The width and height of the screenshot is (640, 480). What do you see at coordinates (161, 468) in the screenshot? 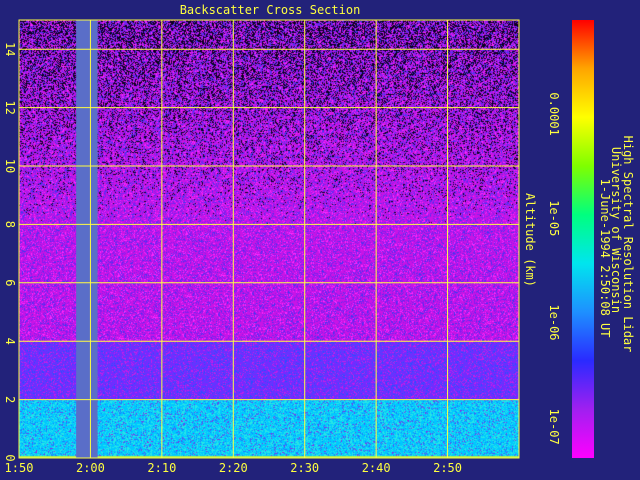
I see `x-tick-label: 2:10` at bounding box center [161, 468].